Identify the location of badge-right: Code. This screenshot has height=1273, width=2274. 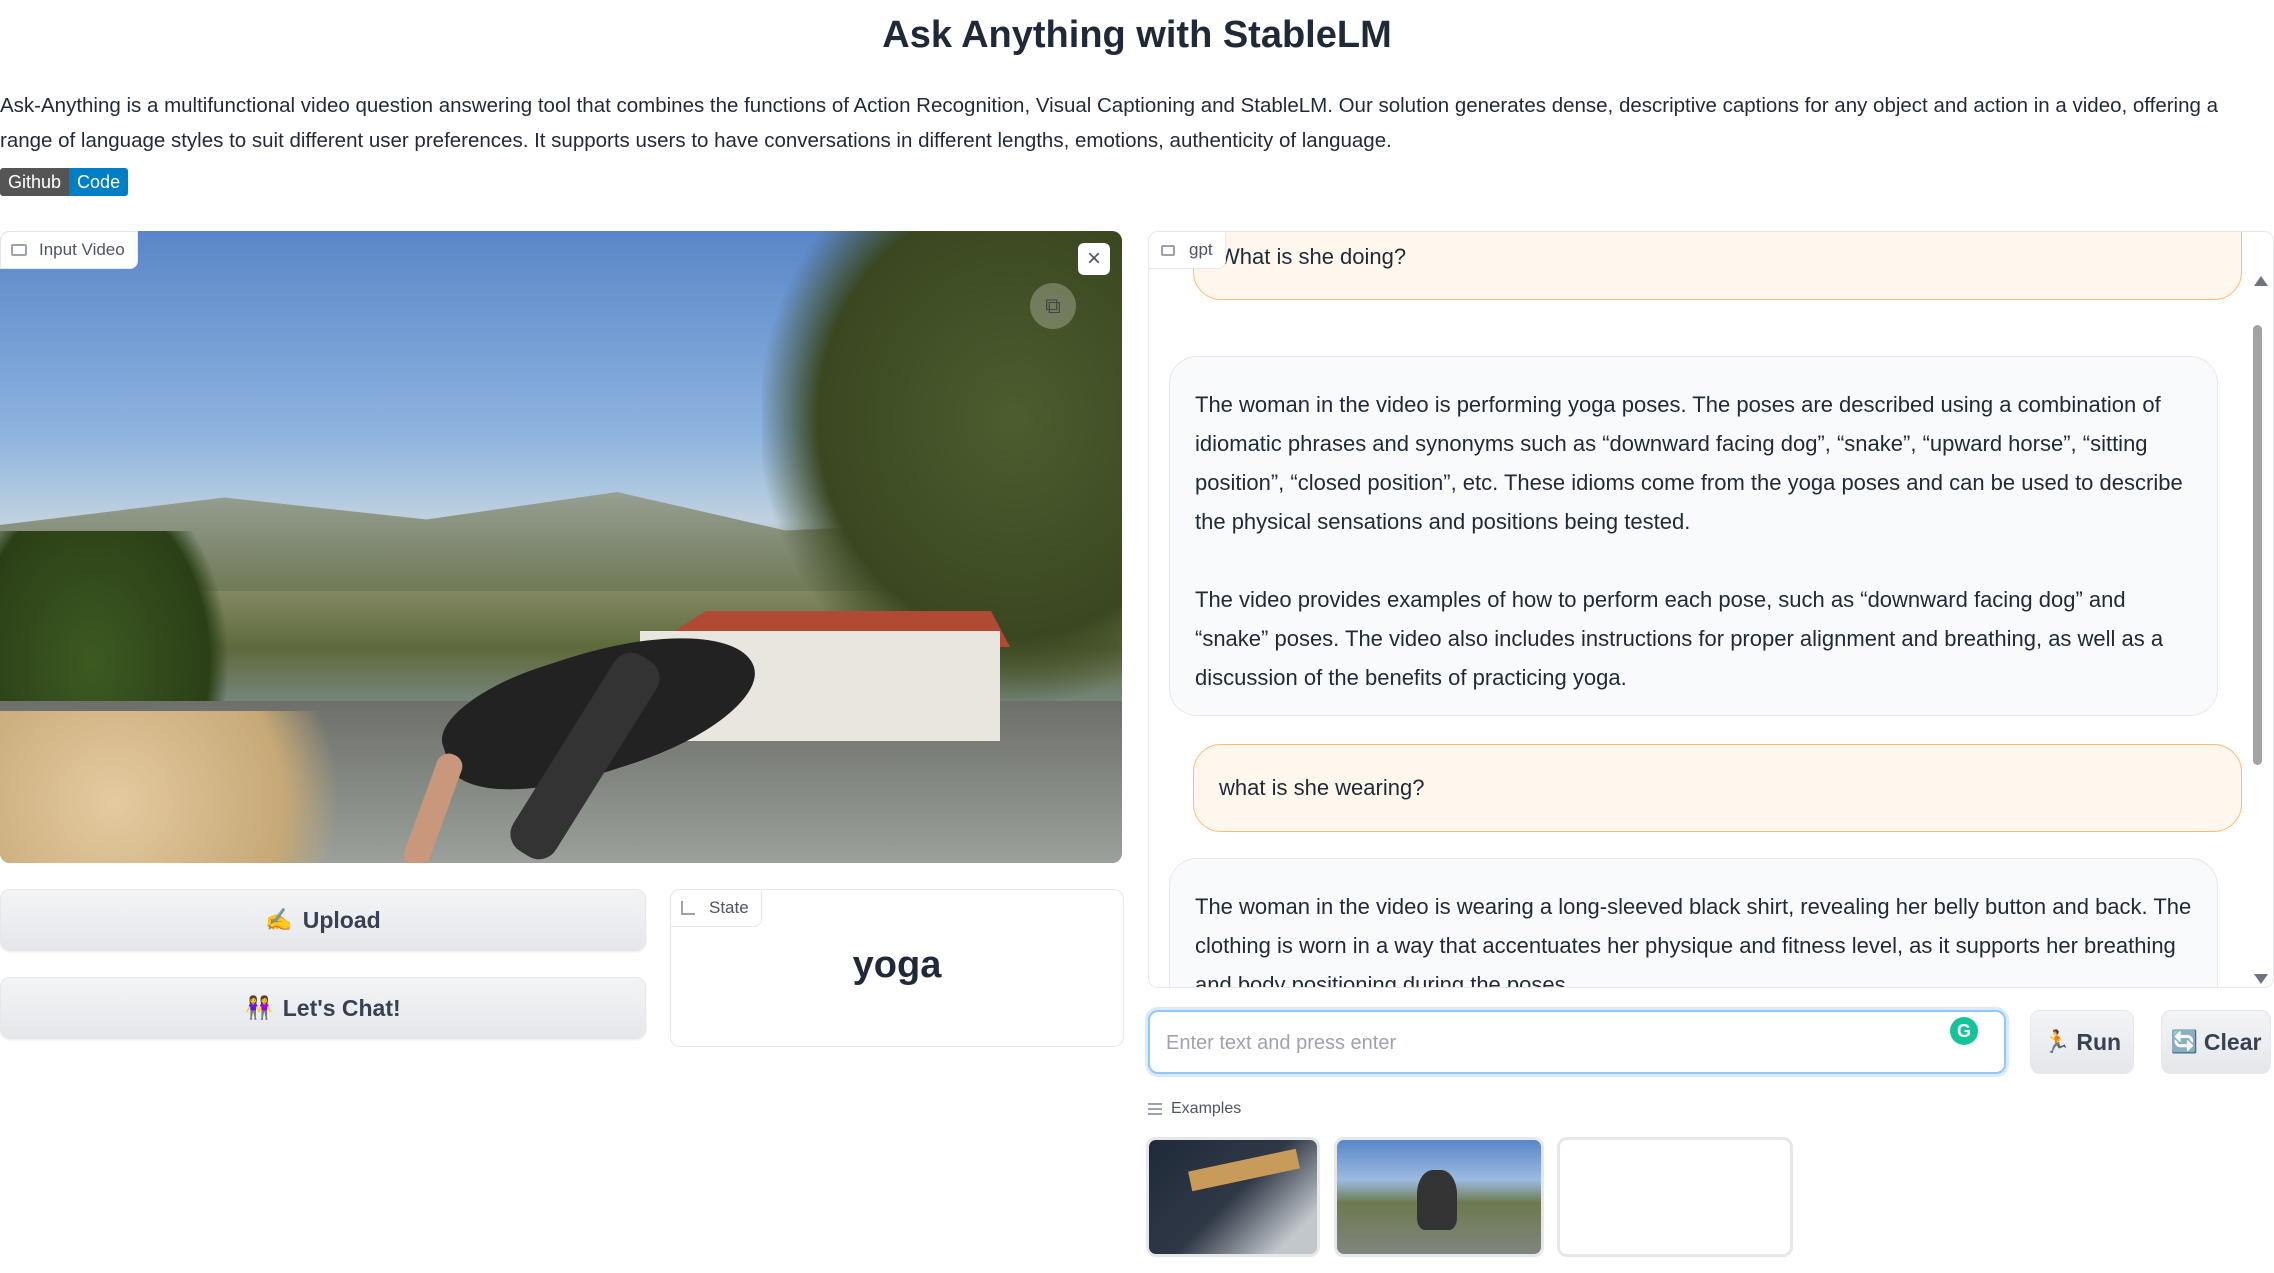
(99, 182).